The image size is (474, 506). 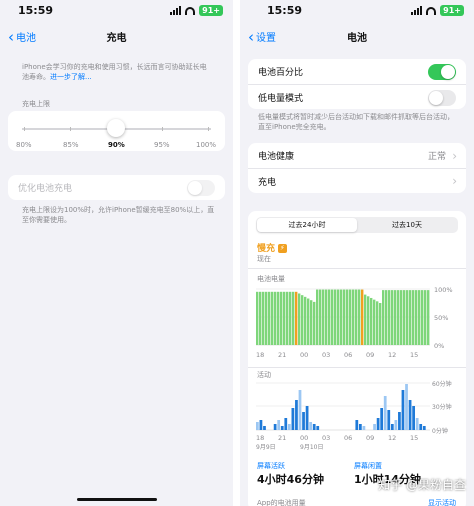 I want to click on limit-label-95: 95%, so click(x=162, y=145).